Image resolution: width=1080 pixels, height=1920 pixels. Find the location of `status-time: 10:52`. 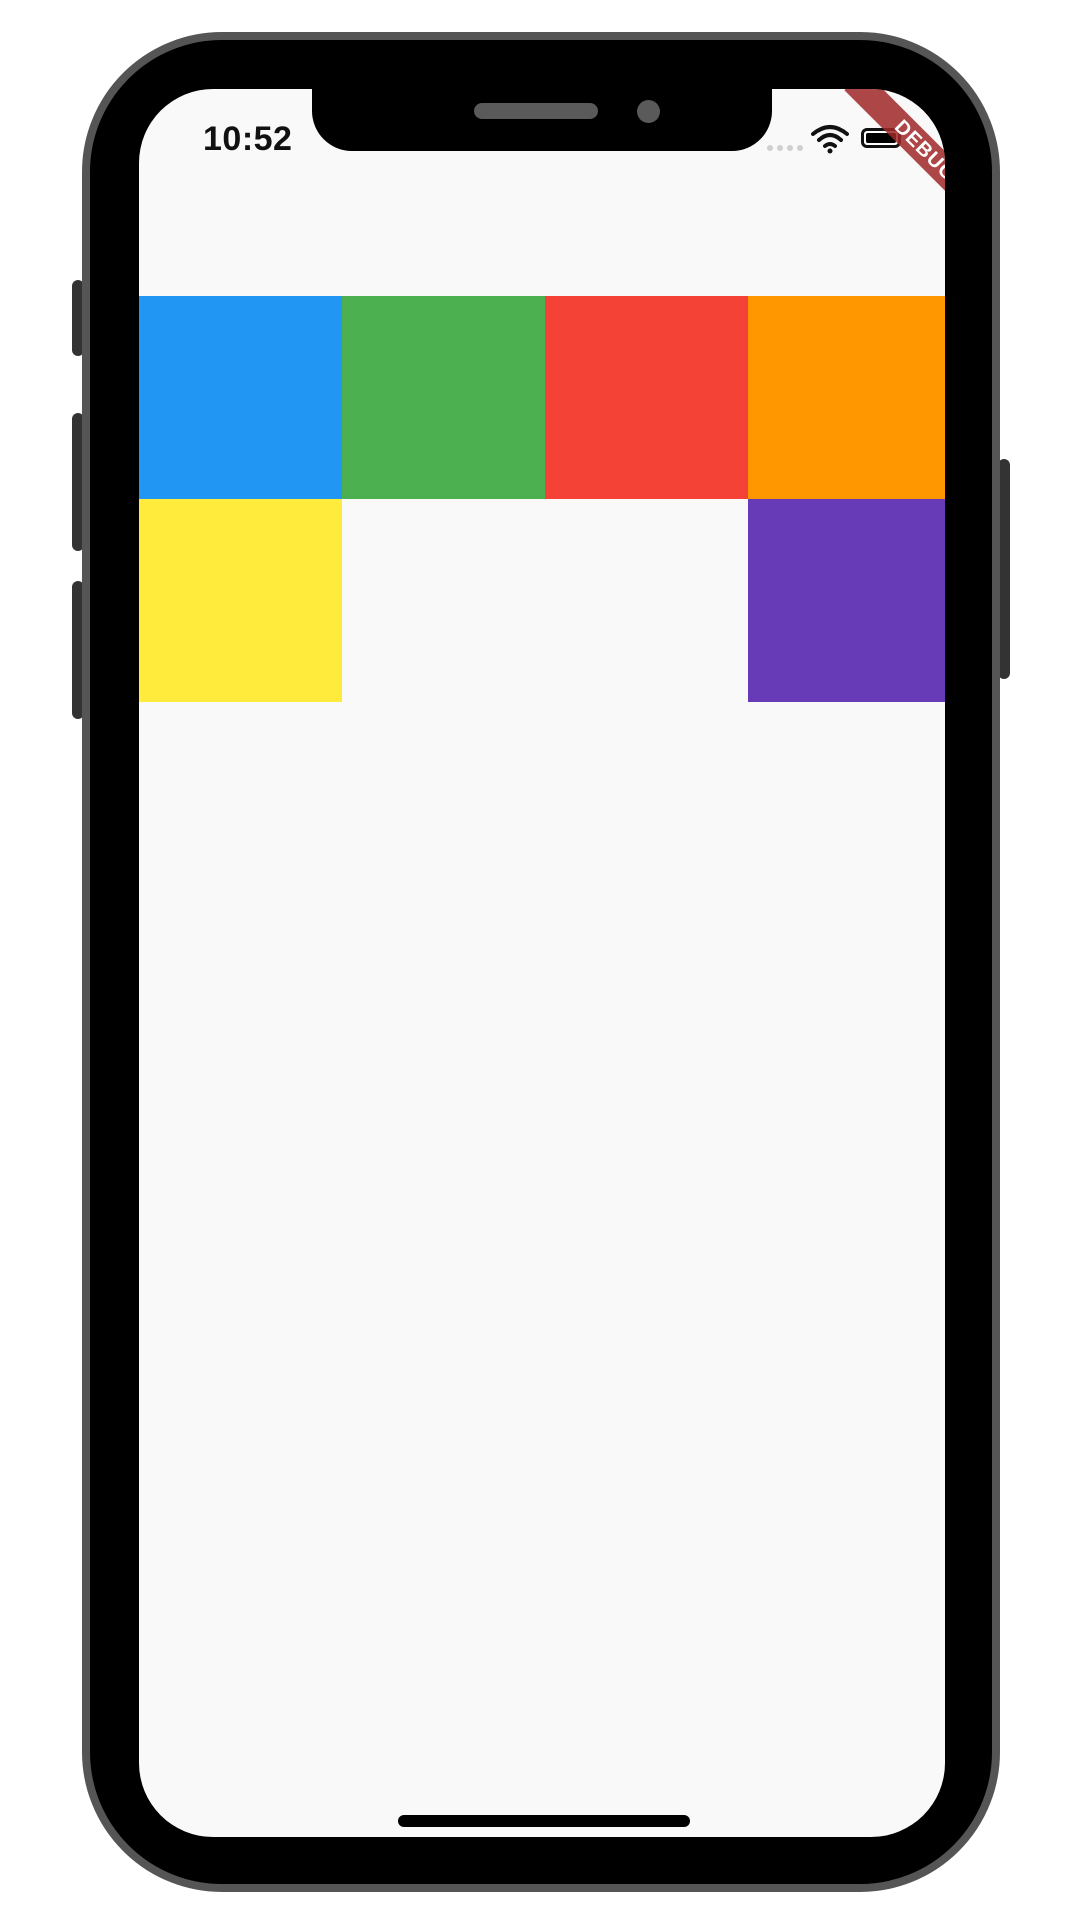

status-time: 10:52 is located at coordinates (248, 139).